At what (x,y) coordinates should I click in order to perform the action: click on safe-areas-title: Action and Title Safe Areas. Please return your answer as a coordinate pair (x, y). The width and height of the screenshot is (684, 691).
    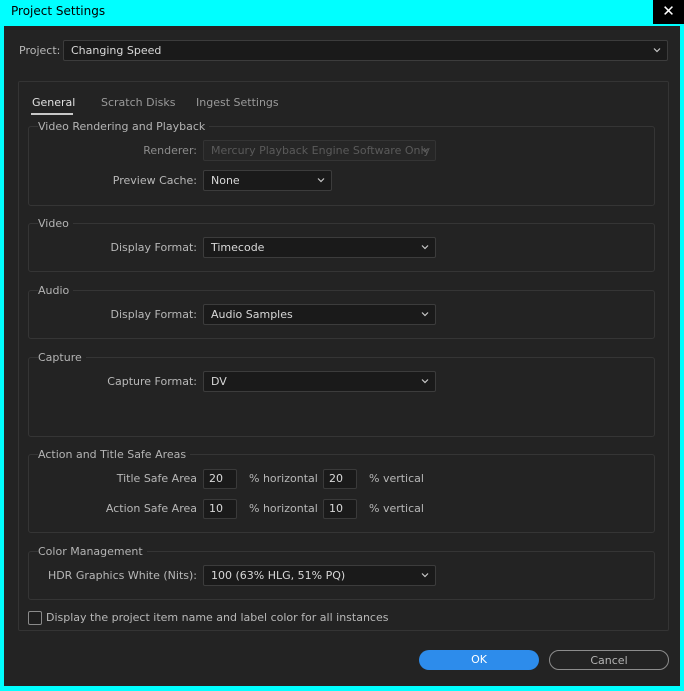
    Looking at the image, I should click on (114, 454).